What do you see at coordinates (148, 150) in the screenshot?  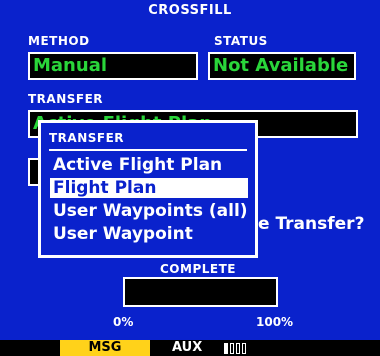 I see `popup-divider` at bounding box center [148, 150].